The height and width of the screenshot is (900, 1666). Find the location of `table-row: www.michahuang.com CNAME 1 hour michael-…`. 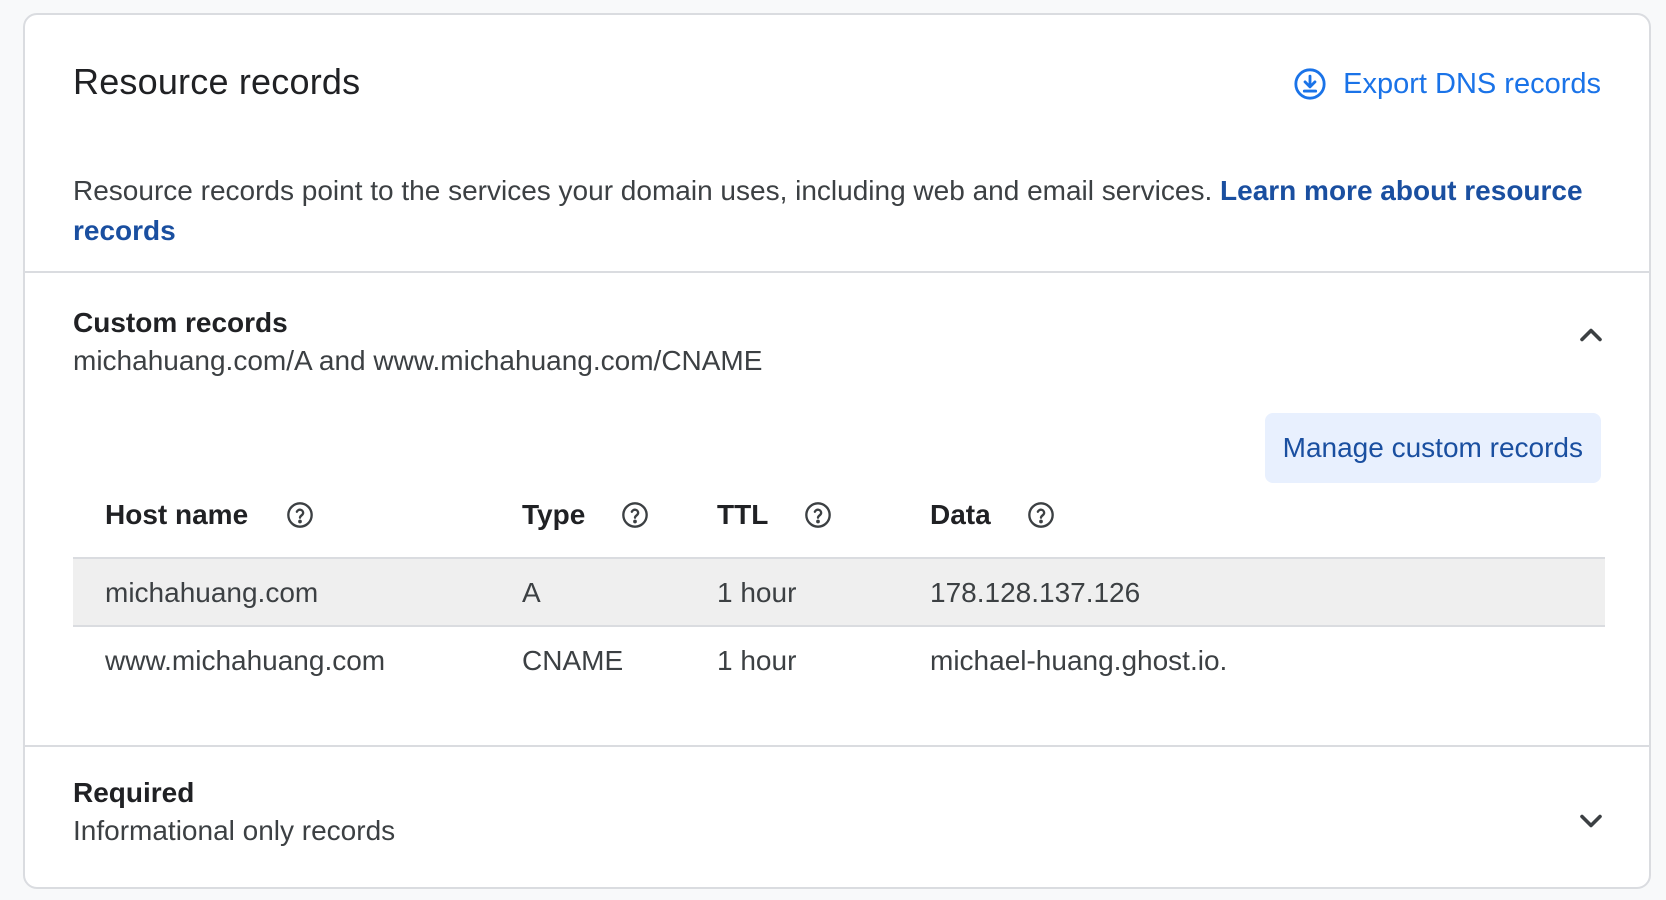

table-row: www.michahuang.com CNAME 1 hour michael-… is located at coordinates (839, 661).